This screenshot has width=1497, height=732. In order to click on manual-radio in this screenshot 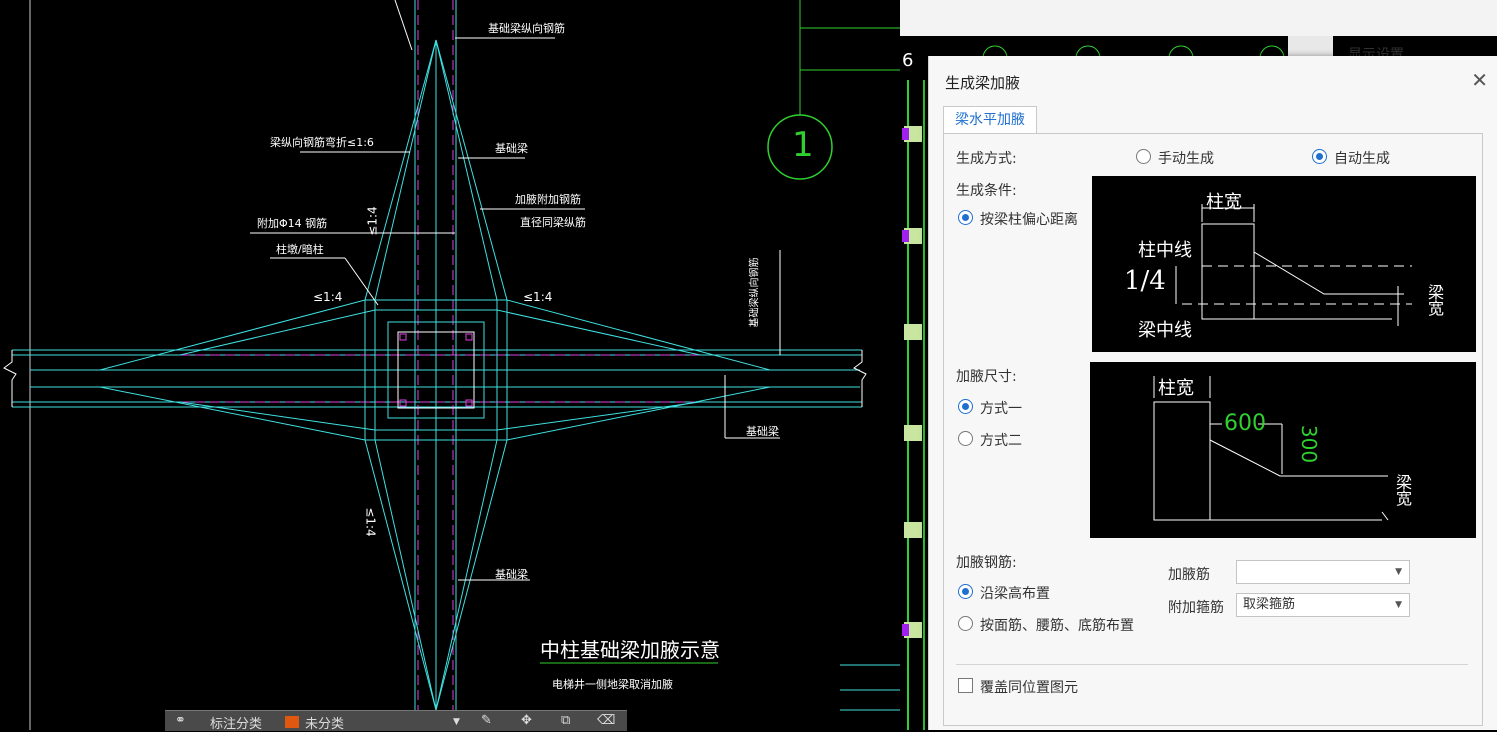, I will do `click(1143, 156)`.